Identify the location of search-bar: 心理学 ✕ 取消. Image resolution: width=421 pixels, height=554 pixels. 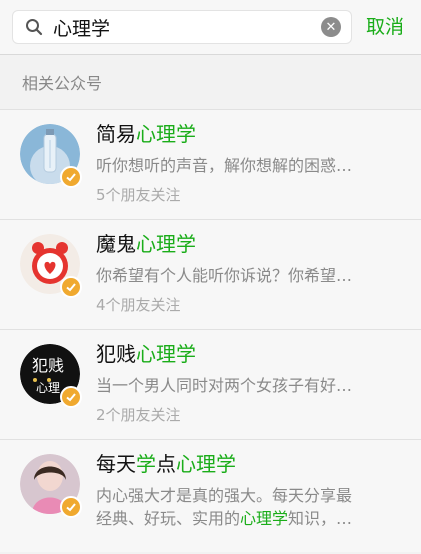
(210, 27).